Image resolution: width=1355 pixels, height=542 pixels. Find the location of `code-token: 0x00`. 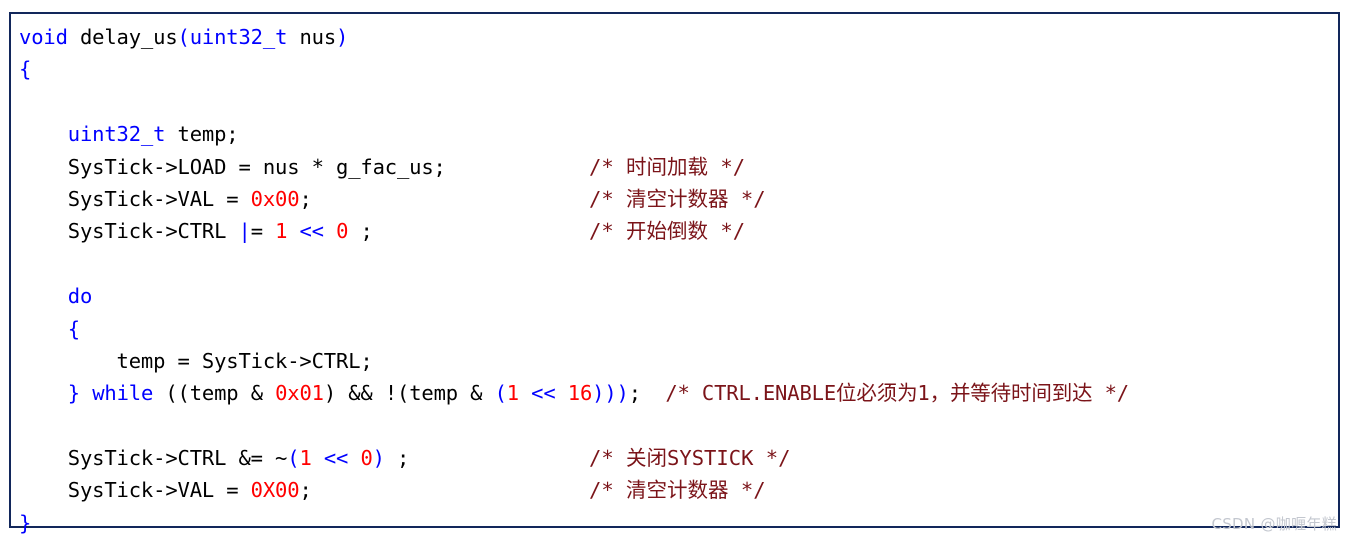

code-token: 0x00 is located at coordinates (275, 198).